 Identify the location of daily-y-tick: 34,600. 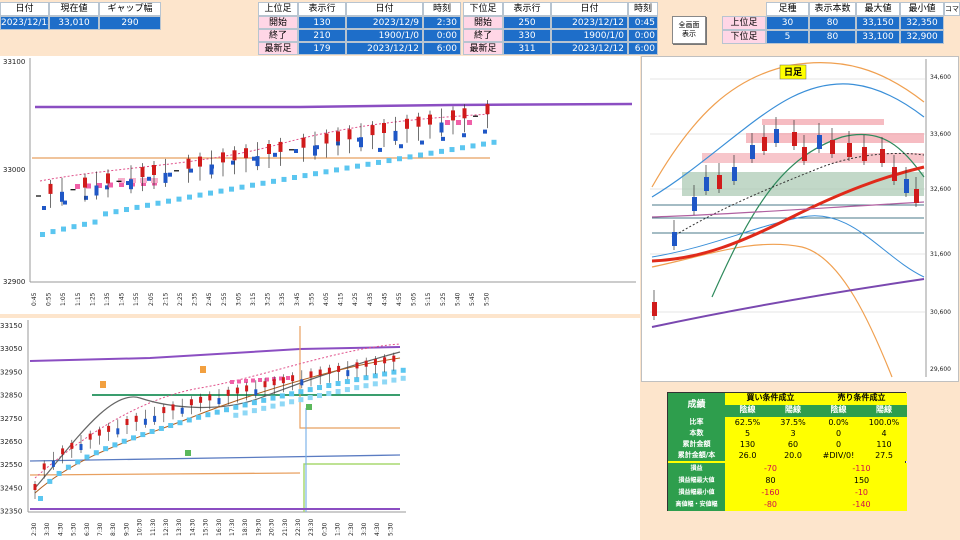
(940, 77).